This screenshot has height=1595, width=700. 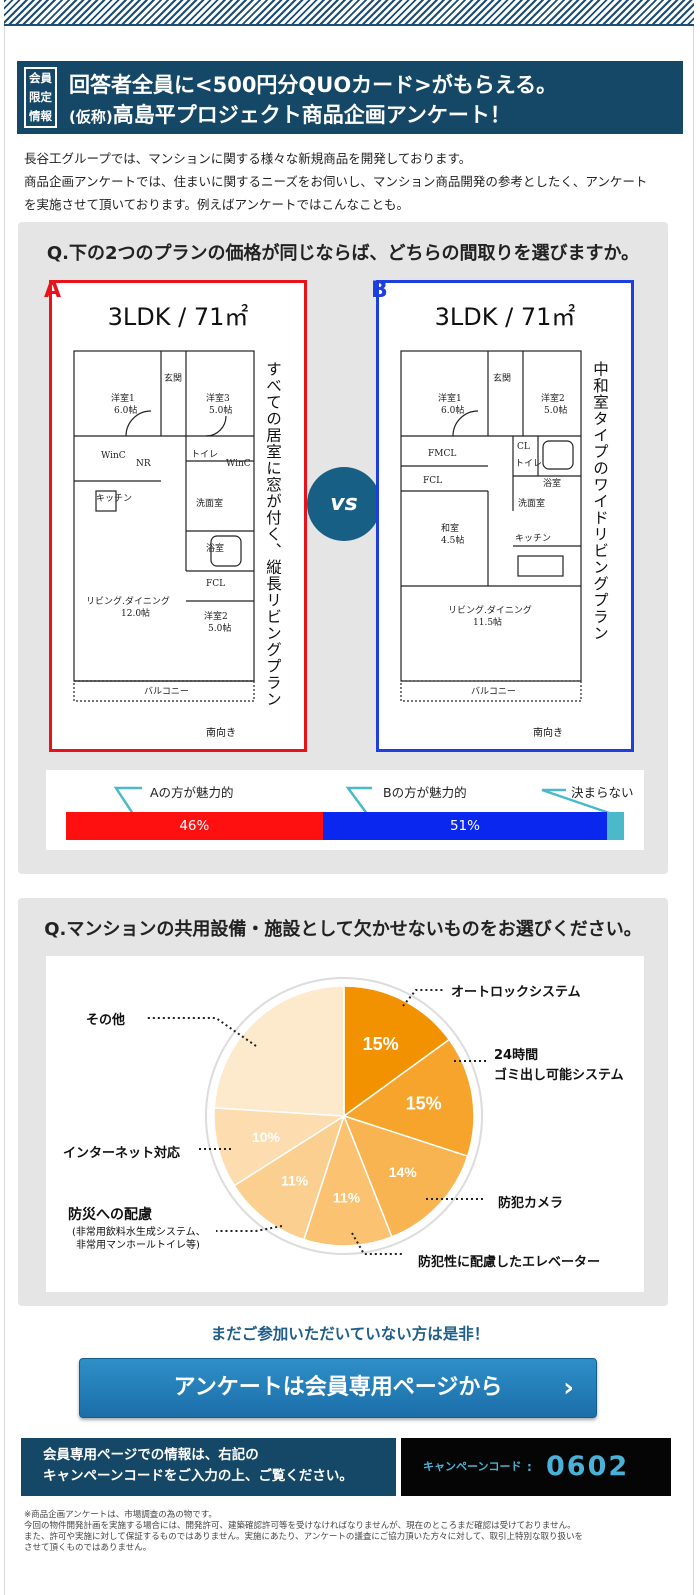 I want to click on room-label: NR, so click(x=143, y=464).